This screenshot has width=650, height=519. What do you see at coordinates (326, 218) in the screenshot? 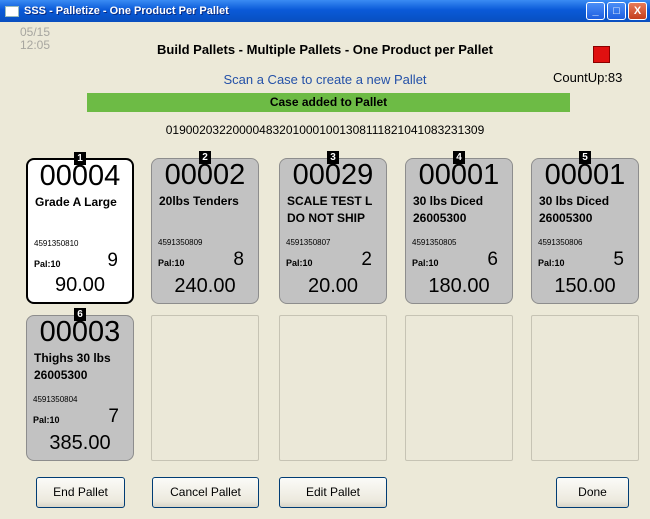
I see `pallet-desc-line2: DO NOT SHIP` at bounding box center [326, 218].